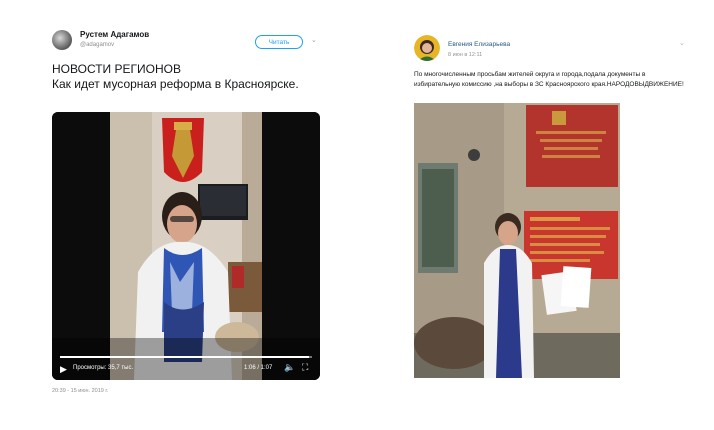 This screenshot has width=714, height=430. I want to click on tweet-author-handle: @adagamov, so click(97, 45).